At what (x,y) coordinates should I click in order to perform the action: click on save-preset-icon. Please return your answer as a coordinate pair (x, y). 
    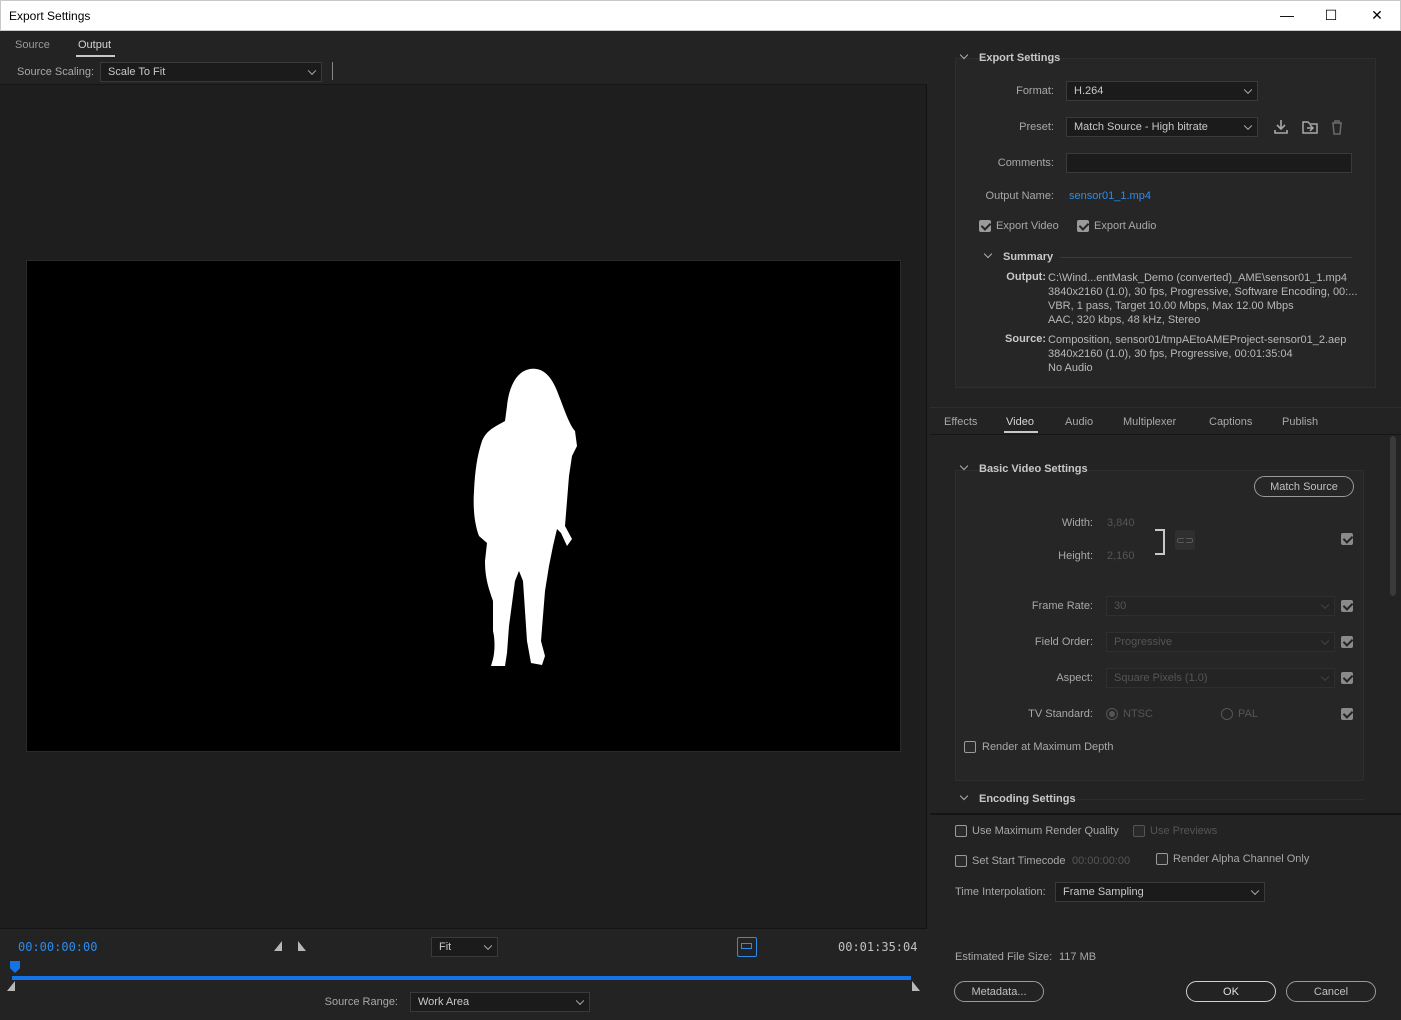
    Looking at the image, I should click on (1281, 127).